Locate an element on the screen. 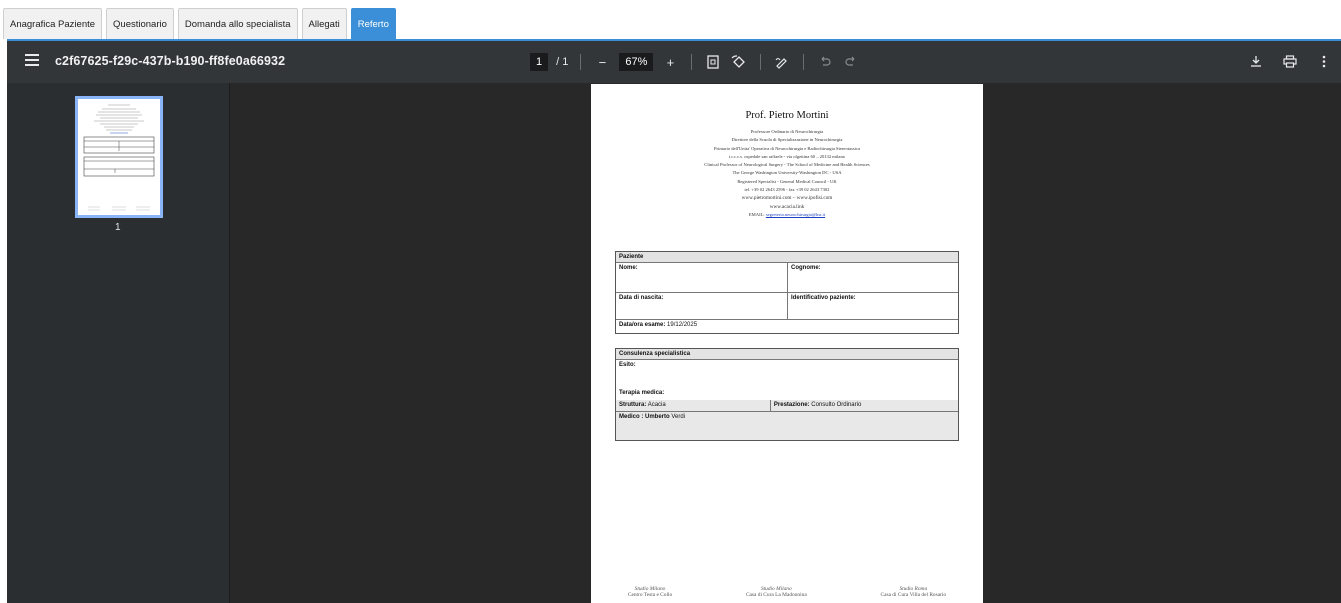 The width and height of the screenshot is (1341, 603). footer-studio-place: Casa di Cura La Madonnina is located at coordinates (776, 595).